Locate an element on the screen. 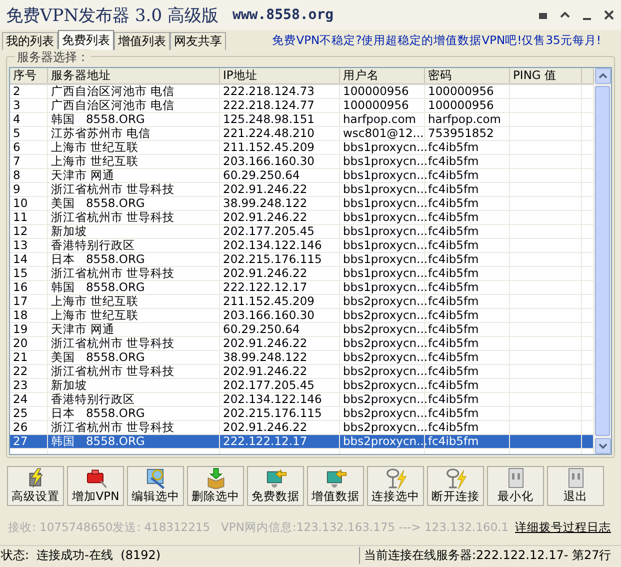  table-row: 13 香港特别行政区 202.134.122.146 bbs1proxycn...fc4ib5fm is located at coordinates (302, 246).